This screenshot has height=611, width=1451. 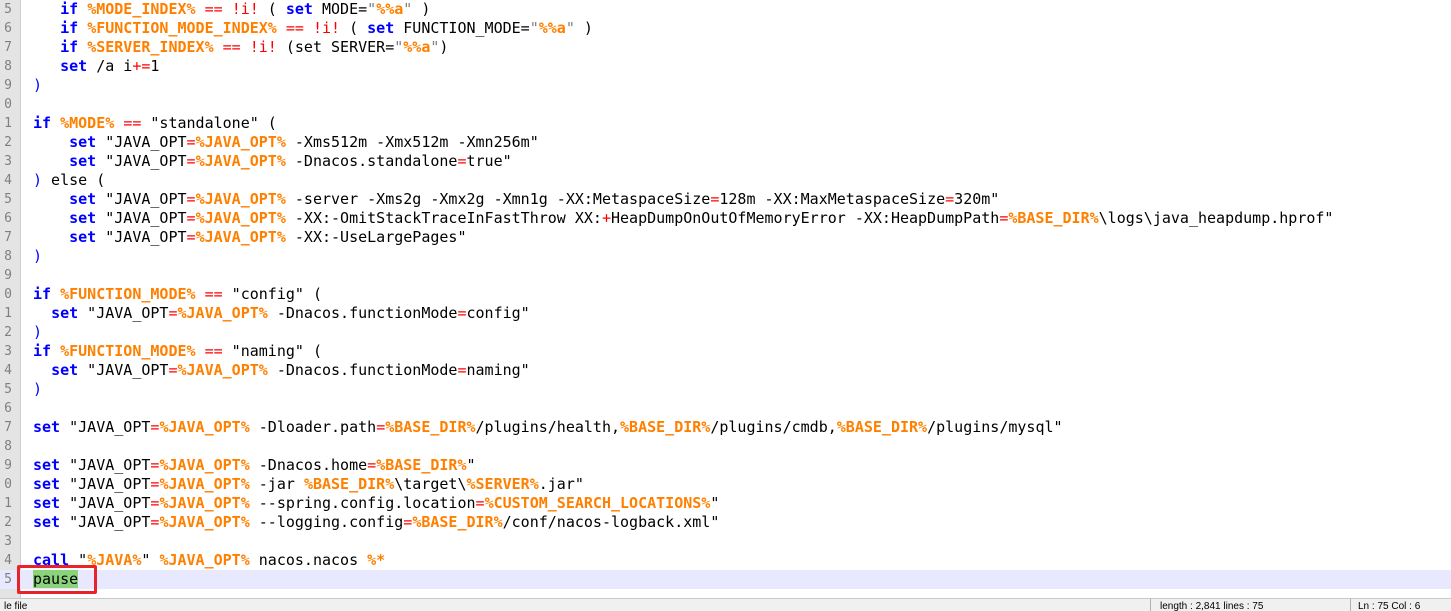 What do you see at coordinates (725, 408) in the screenshot?
I see `code-line: 6` at bounding box center [725, 408].